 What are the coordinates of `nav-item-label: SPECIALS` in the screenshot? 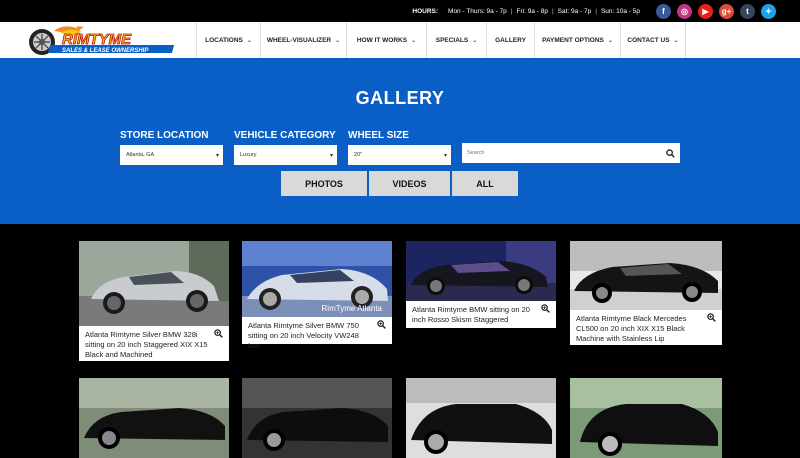 It's located at (452, 40).